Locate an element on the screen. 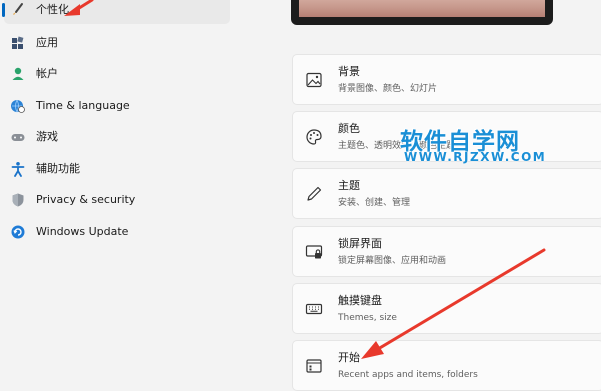 The height and width of the screenshot is (391, 601). arrow-to-start is located at coordinates (453, 303).